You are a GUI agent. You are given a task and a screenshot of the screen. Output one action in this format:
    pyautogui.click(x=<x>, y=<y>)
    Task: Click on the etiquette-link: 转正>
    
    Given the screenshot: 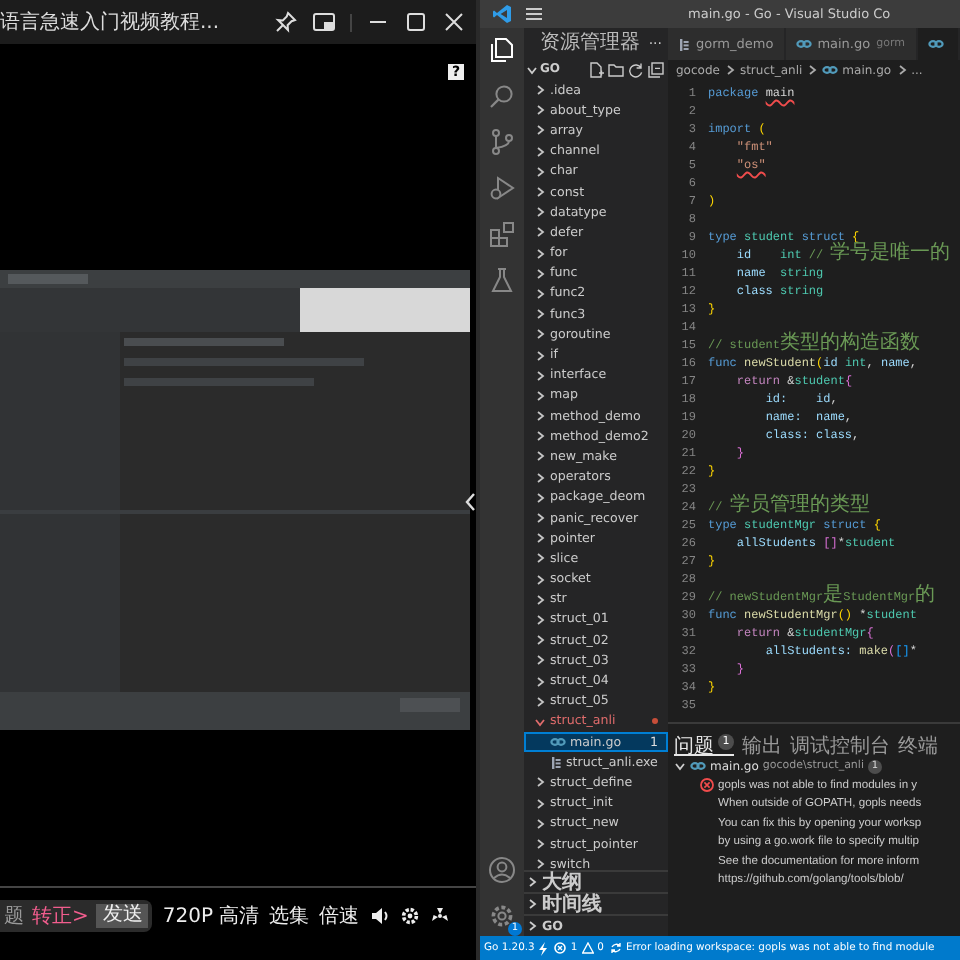 What is the action you would take?
    pyautogui.click(x=60, y=916)
    